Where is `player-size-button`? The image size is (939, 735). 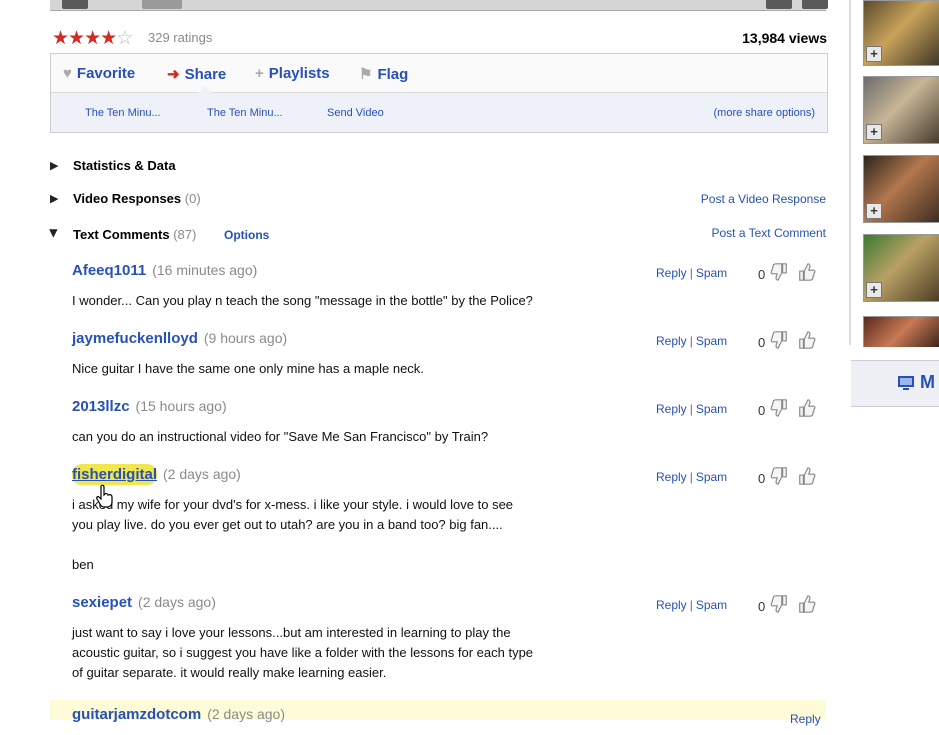
player-size-button is located at coordinates (779, 4).